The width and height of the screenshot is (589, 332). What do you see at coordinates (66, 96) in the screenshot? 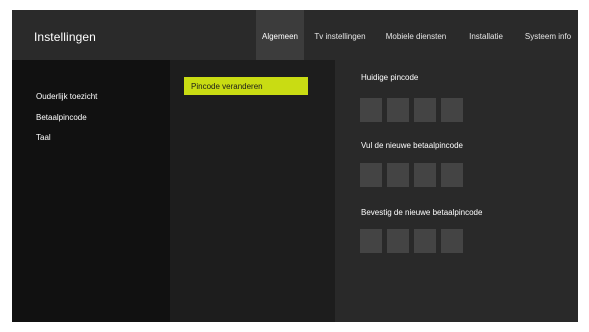
I see `sidebar-item-ouderlijk-toezicht: Ouderlijk toezicht` at bounding box center [66, 96].